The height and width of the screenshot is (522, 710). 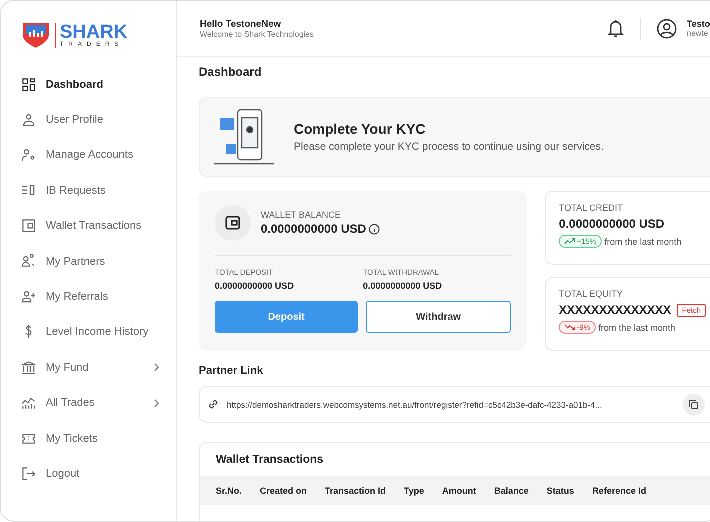 I want to click on deposit-button: Deposit, so click(x=286, y=317).